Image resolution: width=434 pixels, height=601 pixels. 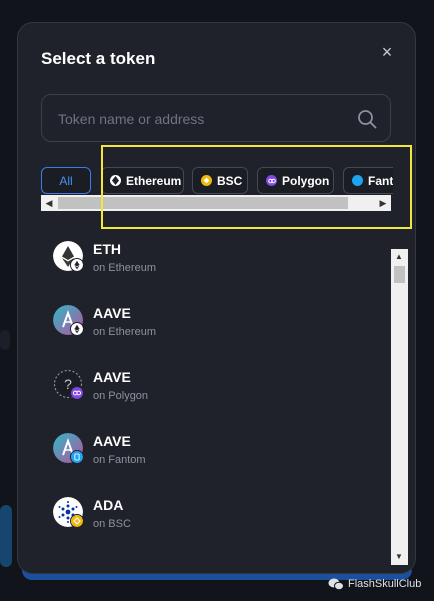 What do you see at coordinates (119, 460) in the screenshot?
I see `token-network: on Fantom` at bounding box center [119, 460].